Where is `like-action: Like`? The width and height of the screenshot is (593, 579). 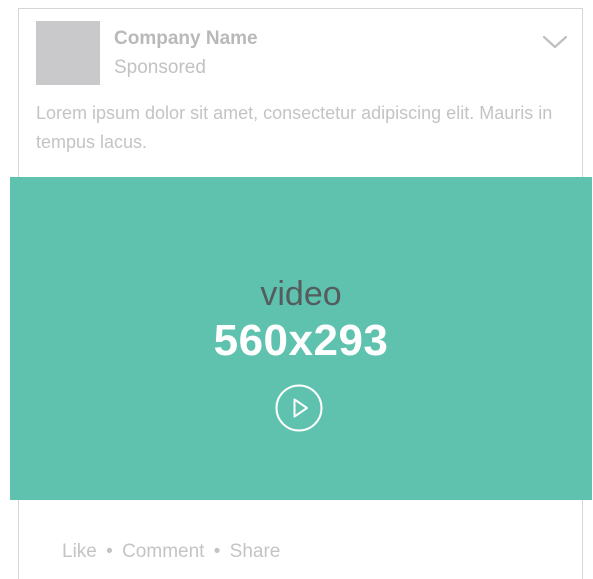 like-action: Like is located at coordinates (79, 552).